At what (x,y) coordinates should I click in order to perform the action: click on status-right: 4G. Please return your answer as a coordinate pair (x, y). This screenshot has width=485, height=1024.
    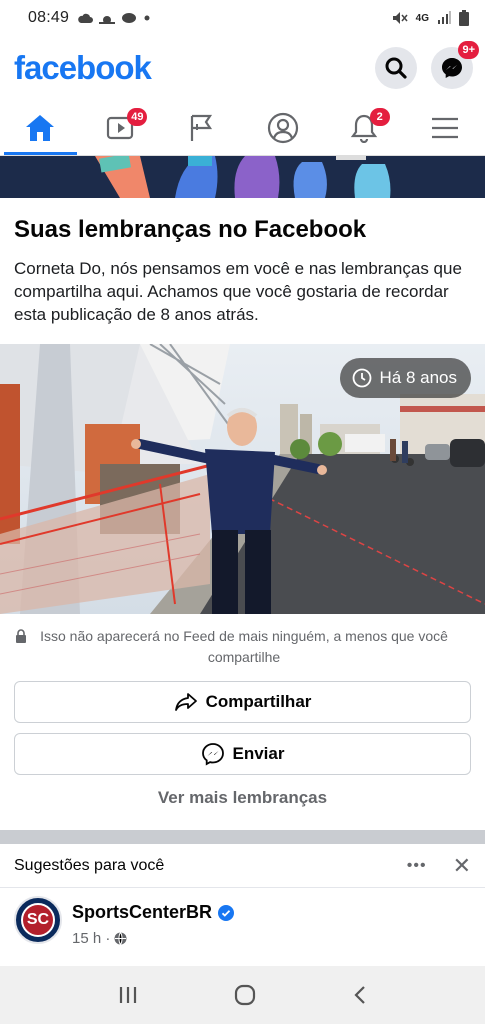
    Looking at the image, I should click on (430, 18).